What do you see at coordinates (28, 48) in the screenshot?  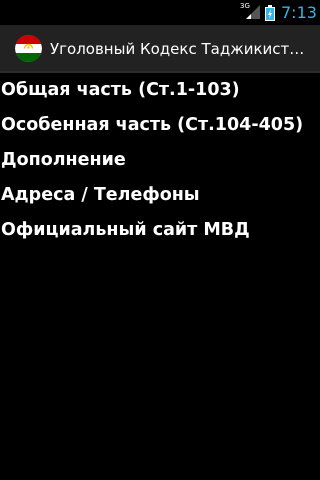 I see `tajikistan-flag-icon` at bounding box center [28, 48].